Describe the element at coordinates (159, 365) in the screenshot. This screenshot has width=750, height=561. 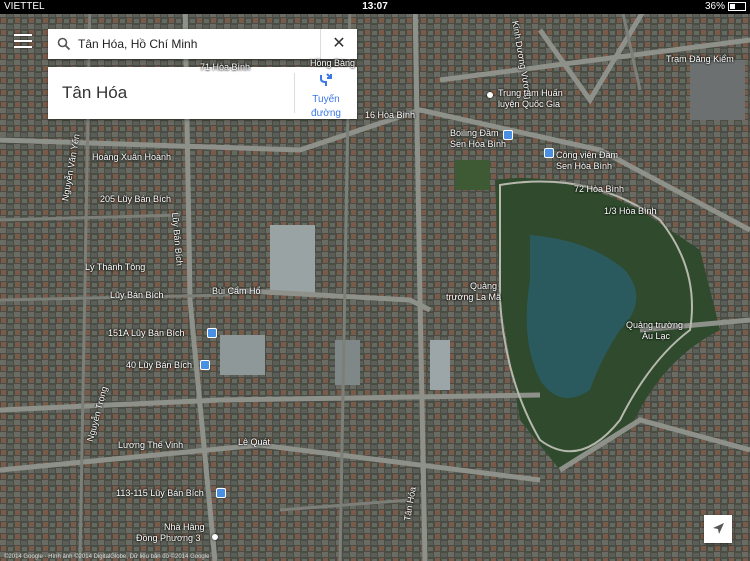
I see `map-label: 40 Lũy Bán Bích` at that location.